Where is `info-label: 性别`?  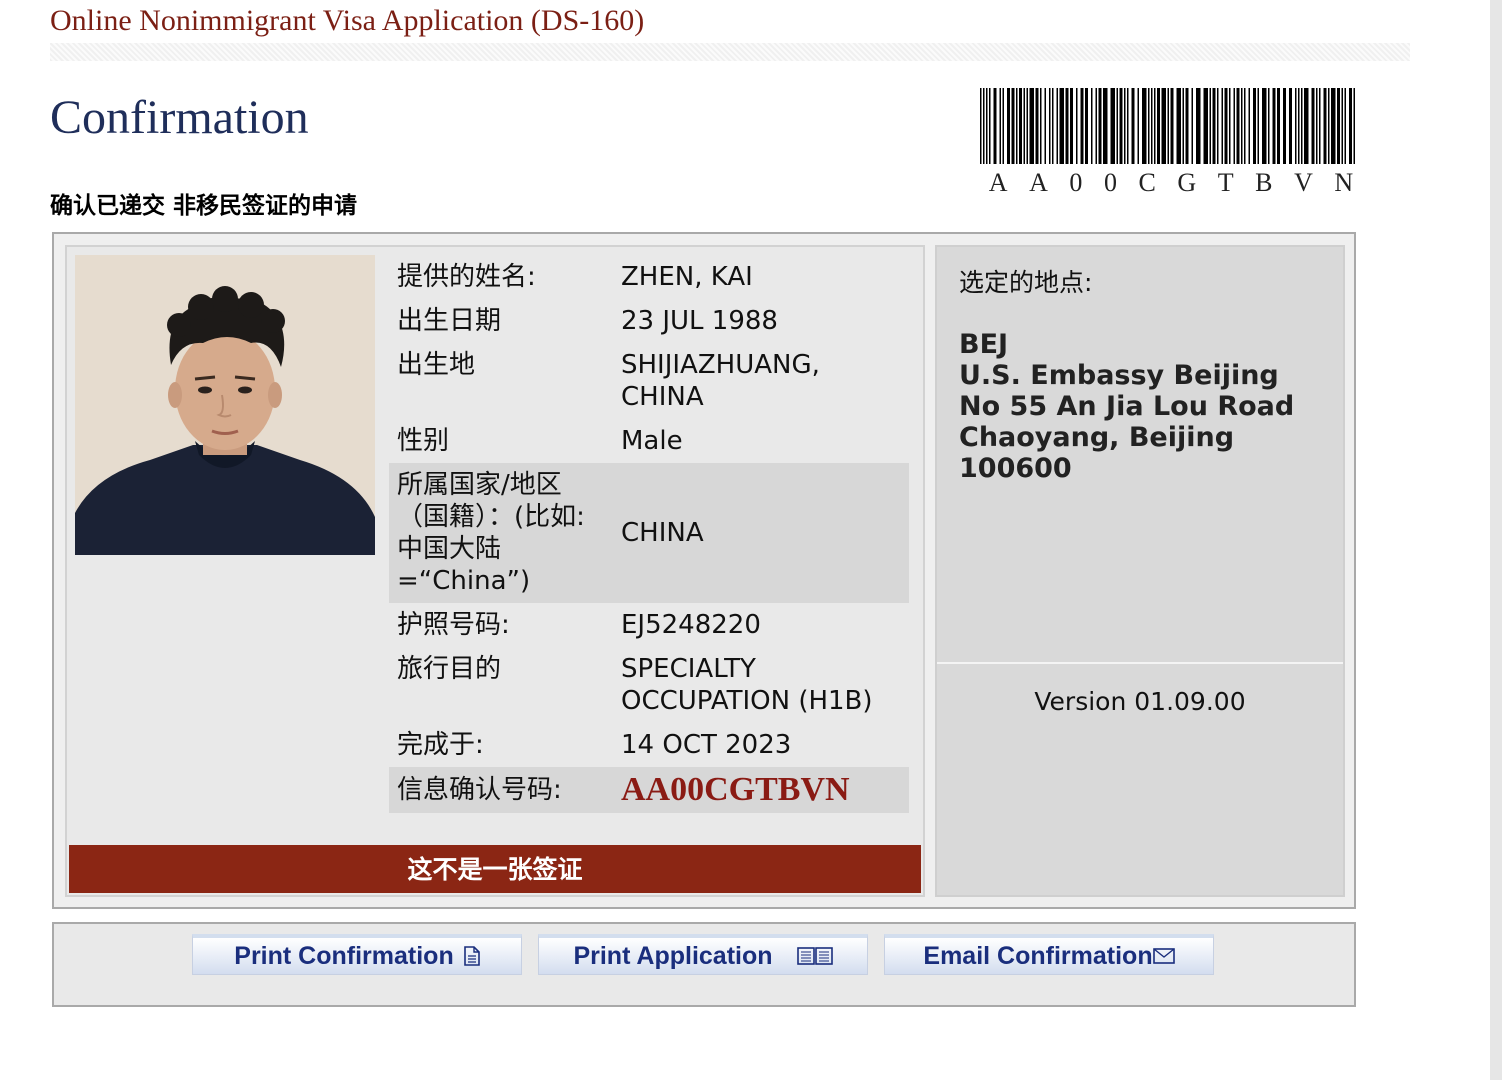 info-label: 性别 is located at coordinates (423, 441).